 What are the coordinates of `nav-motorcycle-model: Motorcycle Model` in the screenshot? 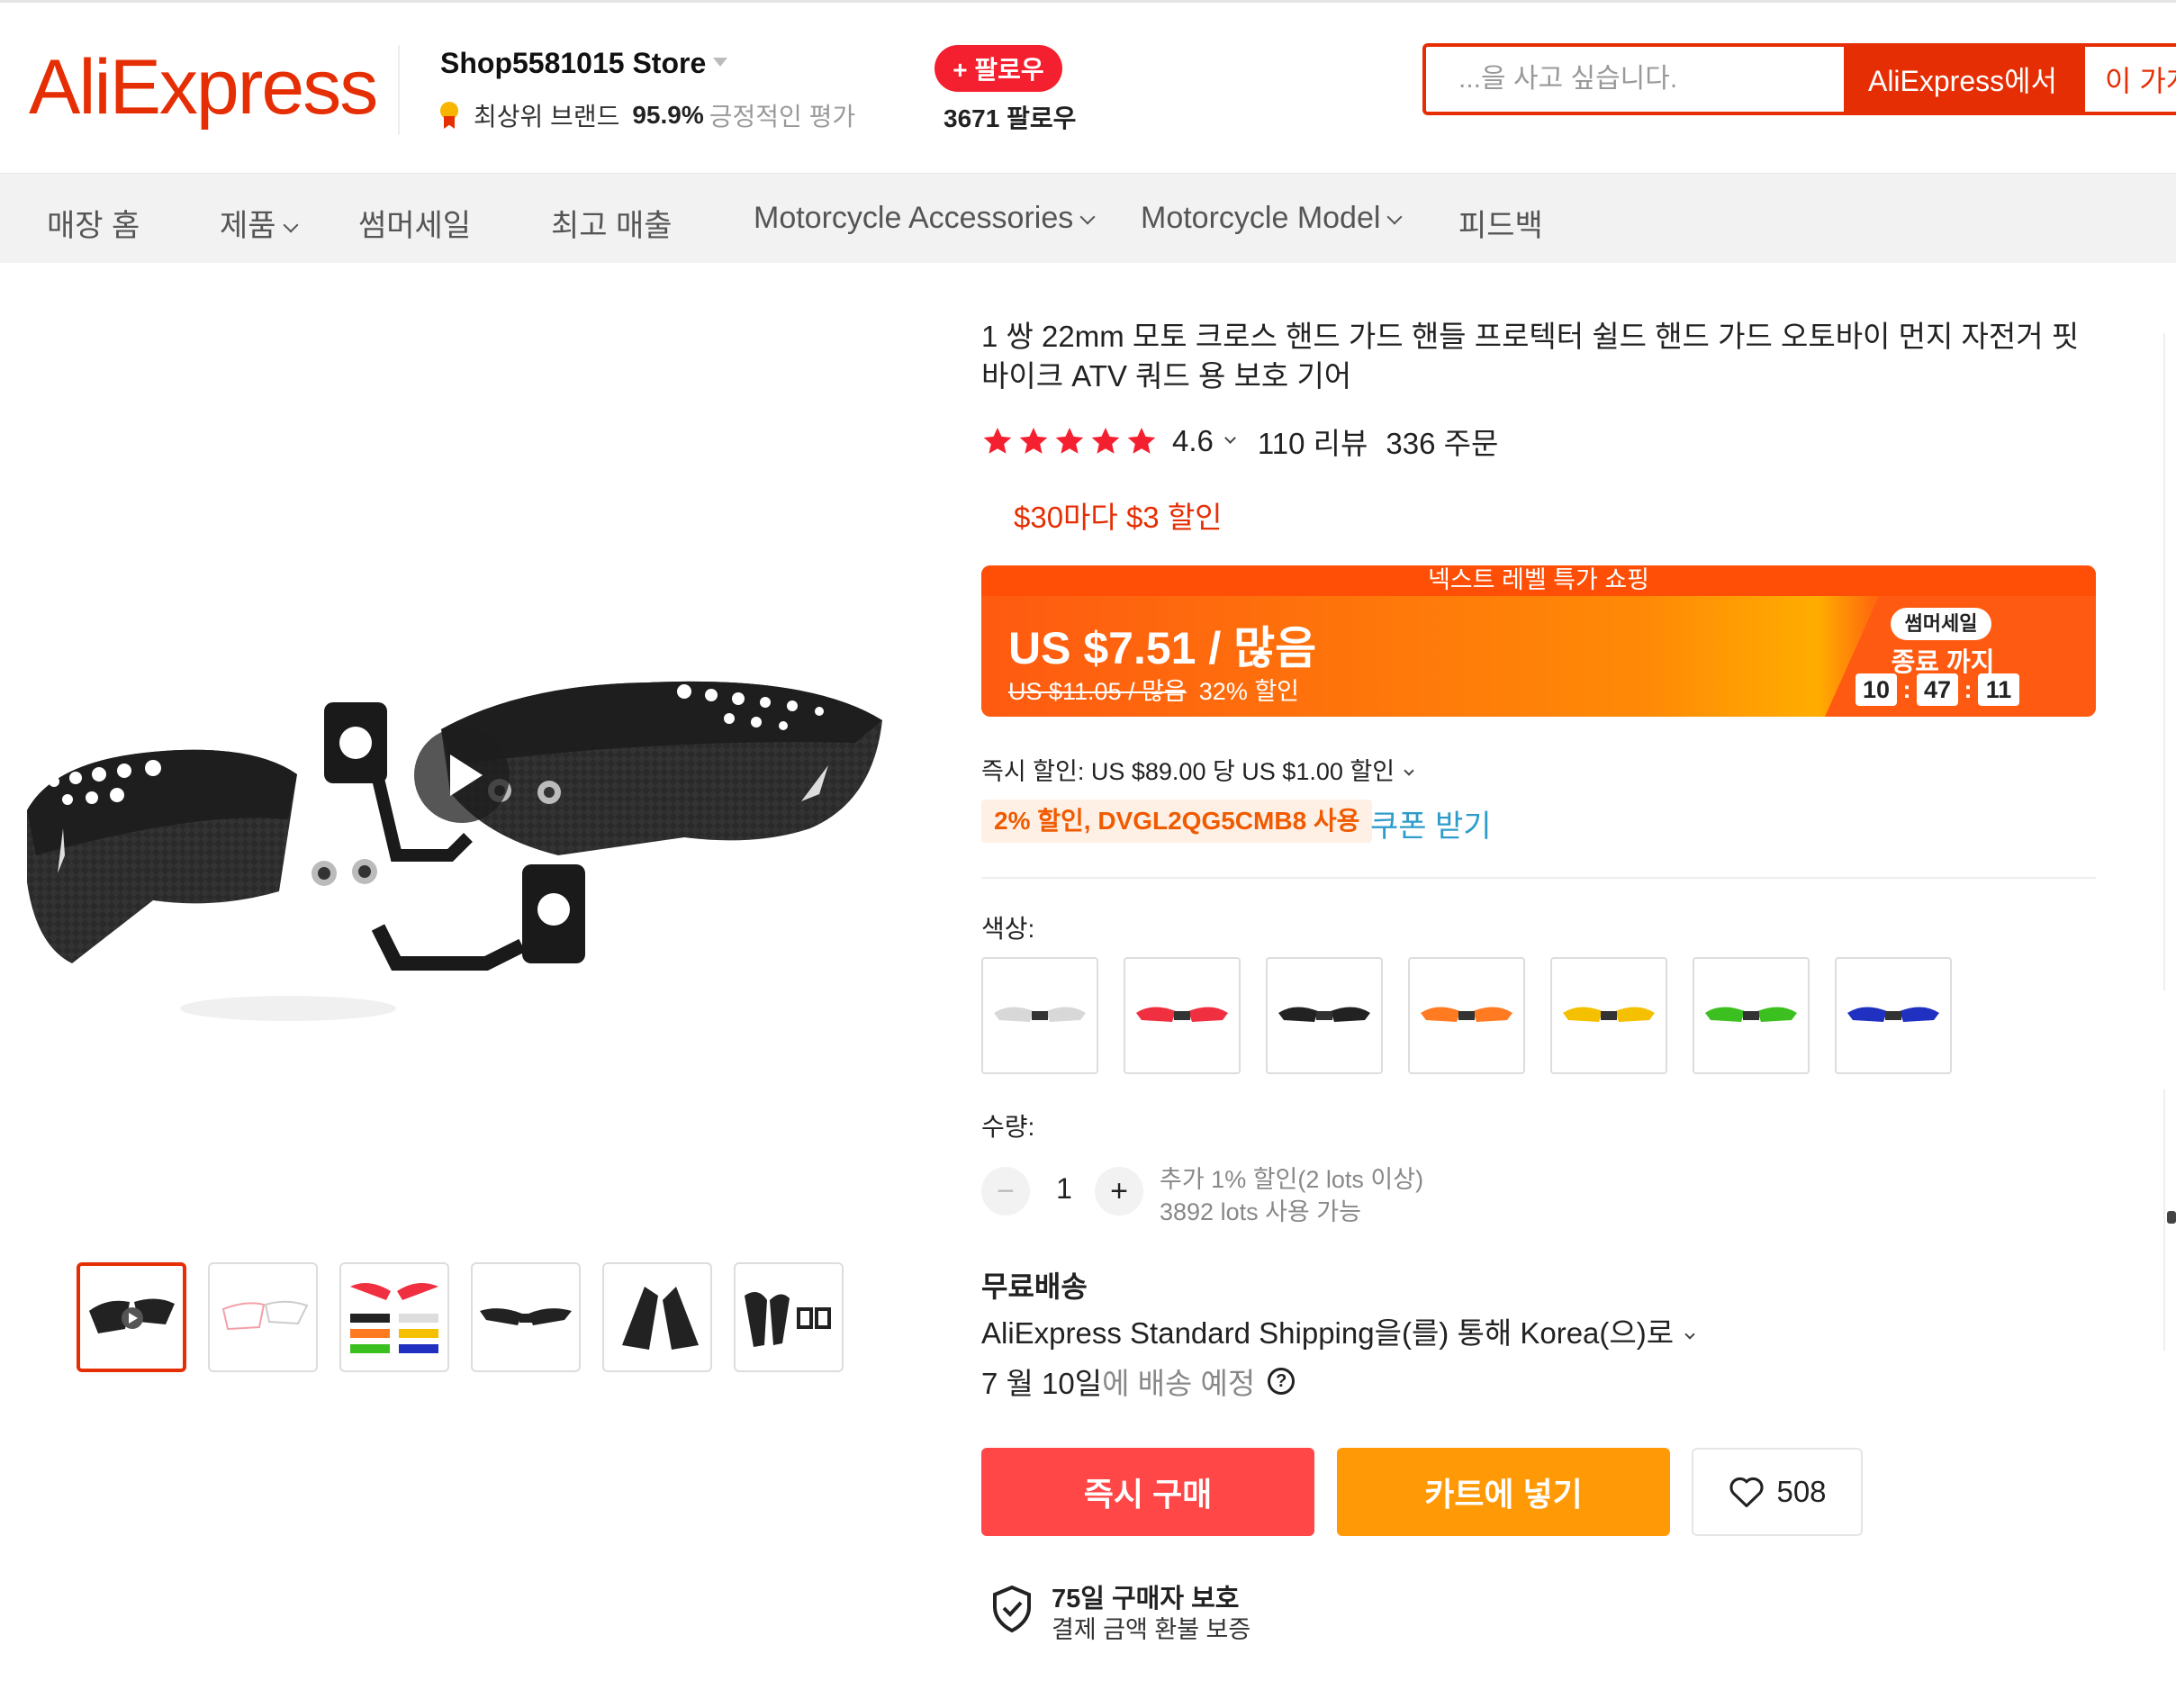 It's located at (1272, 218).